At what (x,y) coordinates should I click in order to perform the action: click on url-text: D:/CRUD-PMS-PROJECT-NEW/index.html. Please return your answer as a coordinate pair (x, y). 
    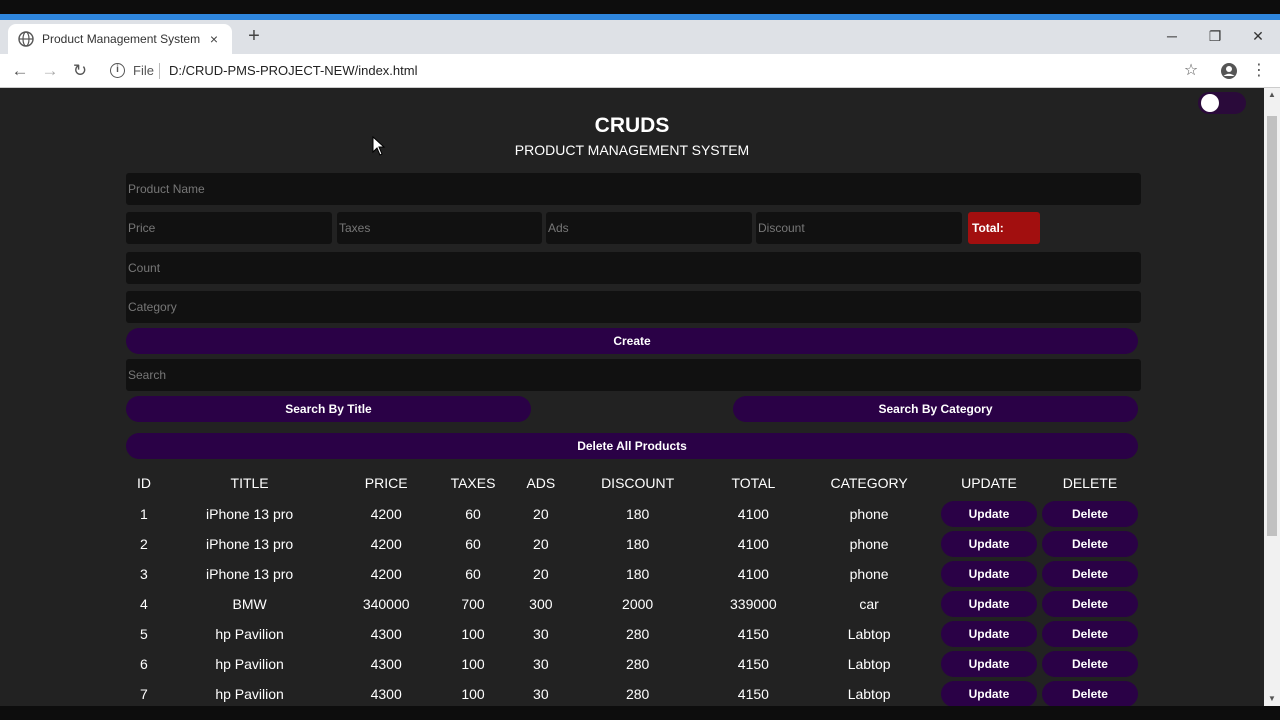
    Looking at the image, I should click on (293, 70).